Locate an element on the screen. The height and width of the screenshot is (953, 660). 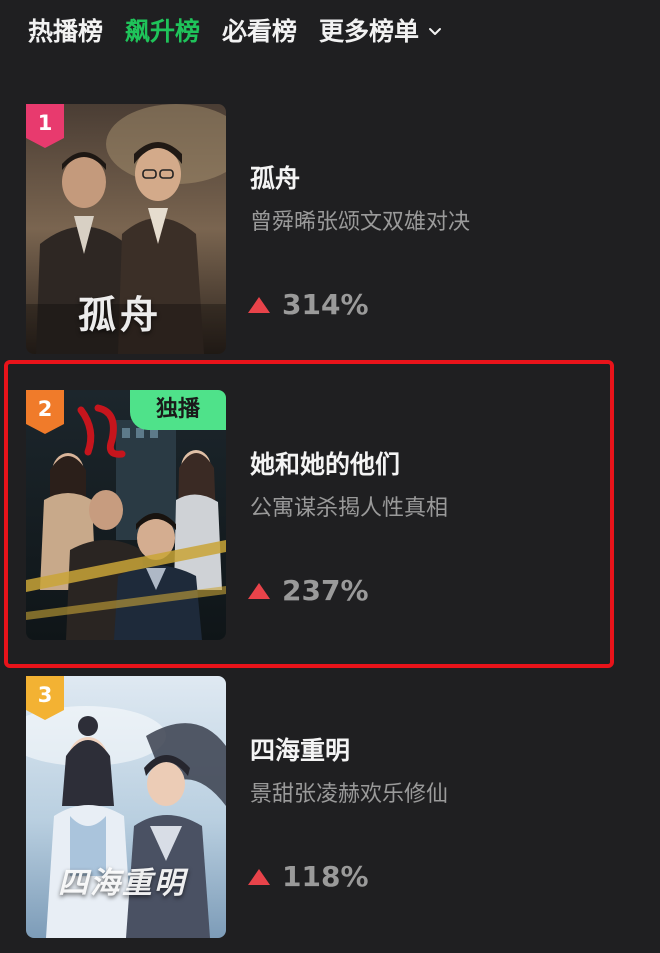
tab-more-lists: 更多榜单 is located at coordinates (381, 32).